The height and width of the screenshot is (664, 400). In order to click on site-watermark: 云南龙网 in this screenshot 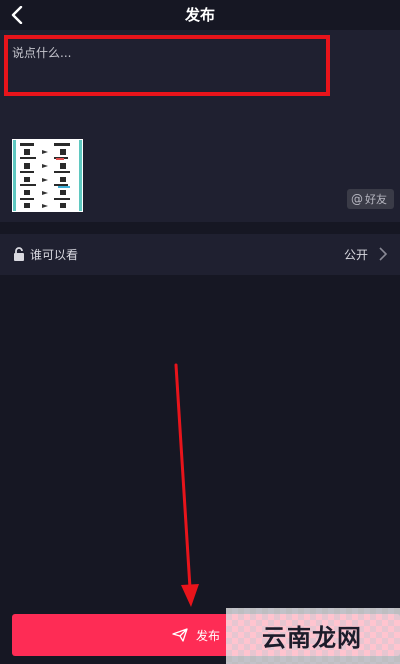, I will do `click(313, 636)`.